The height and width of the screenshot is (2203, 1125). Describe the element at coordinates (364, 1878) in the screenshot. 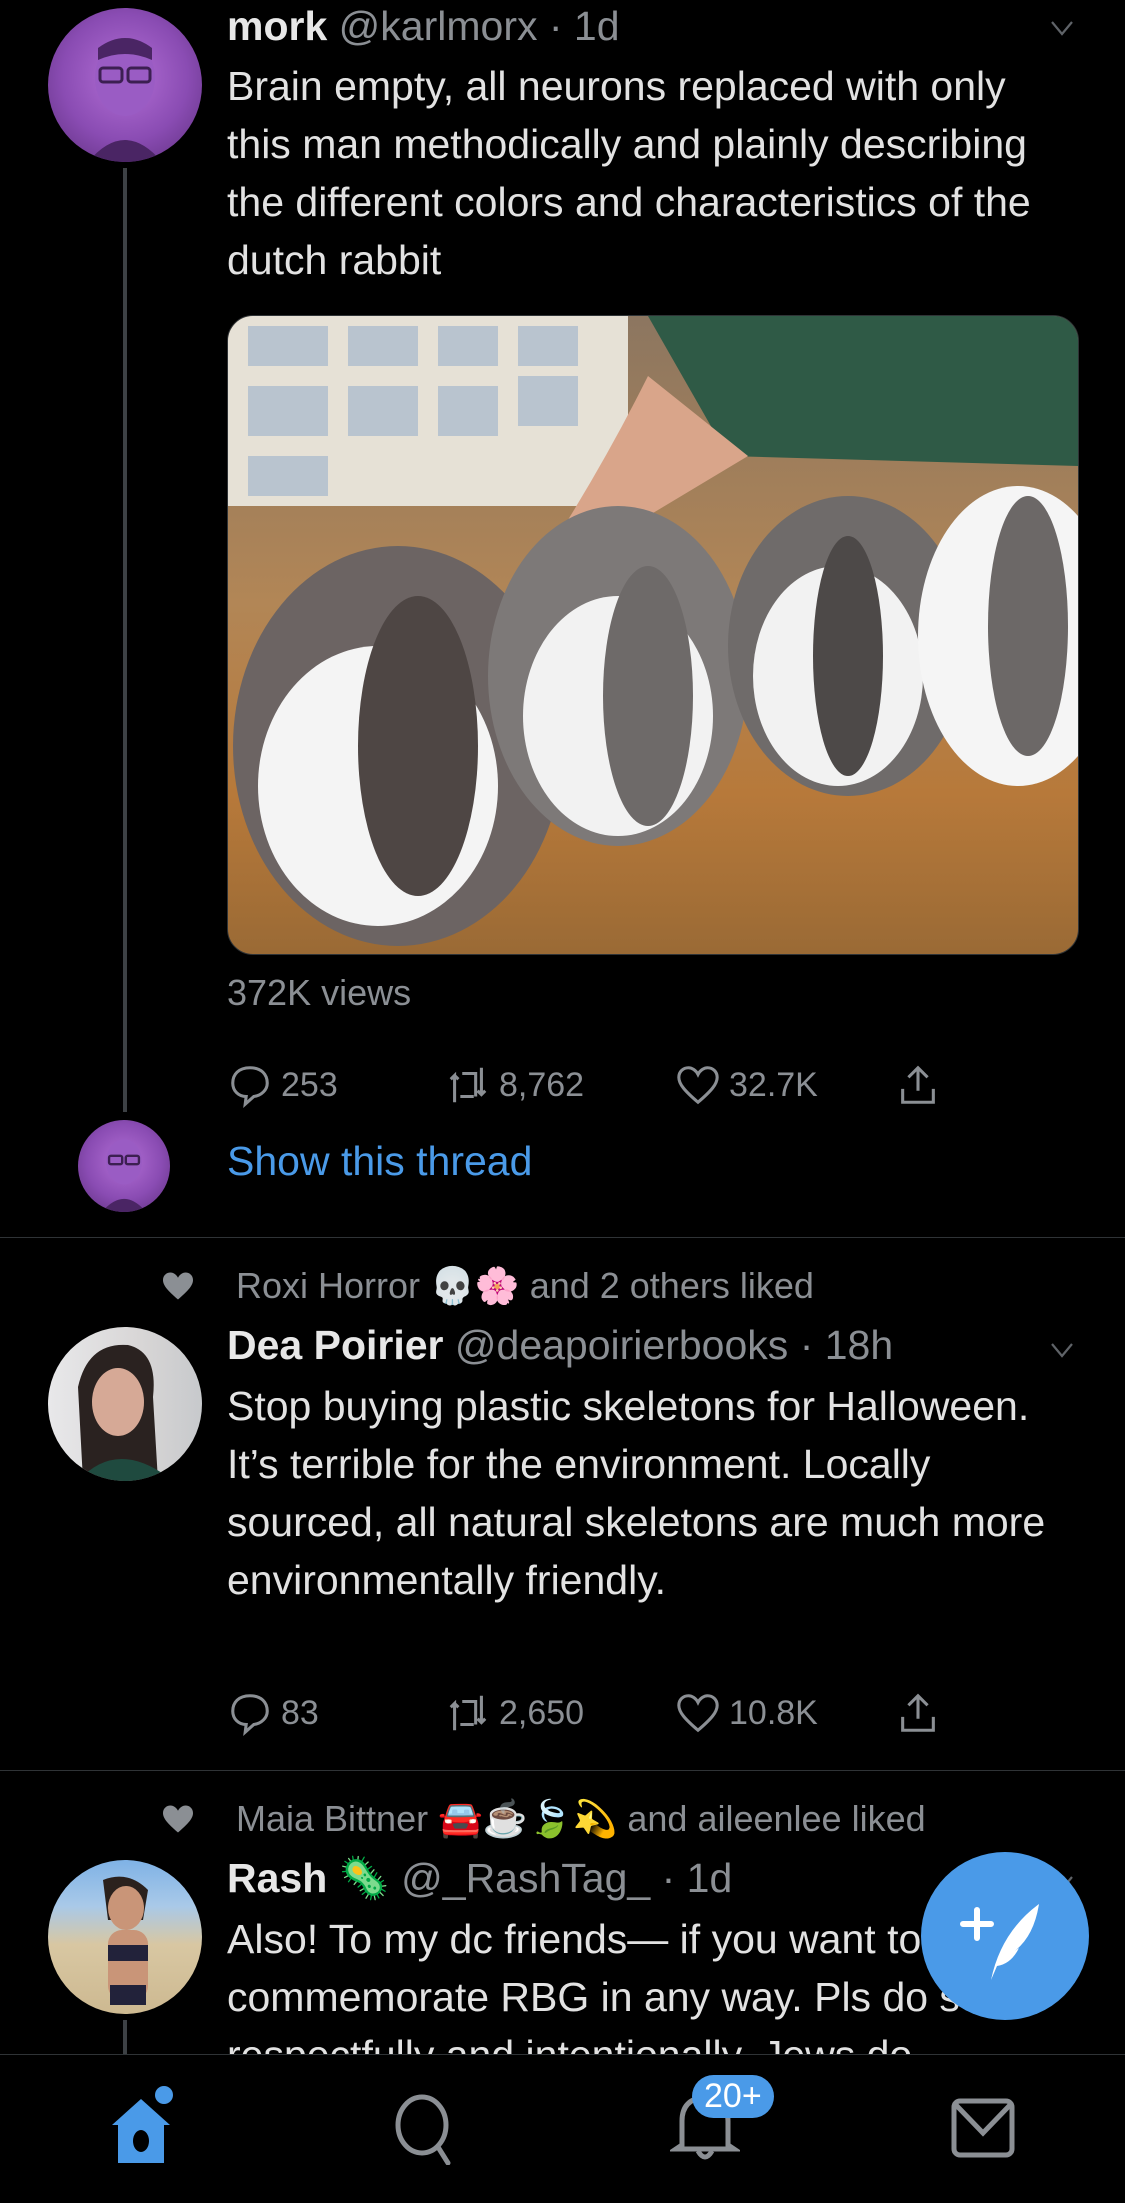

I see `name-emoji: 🦠` at that location.